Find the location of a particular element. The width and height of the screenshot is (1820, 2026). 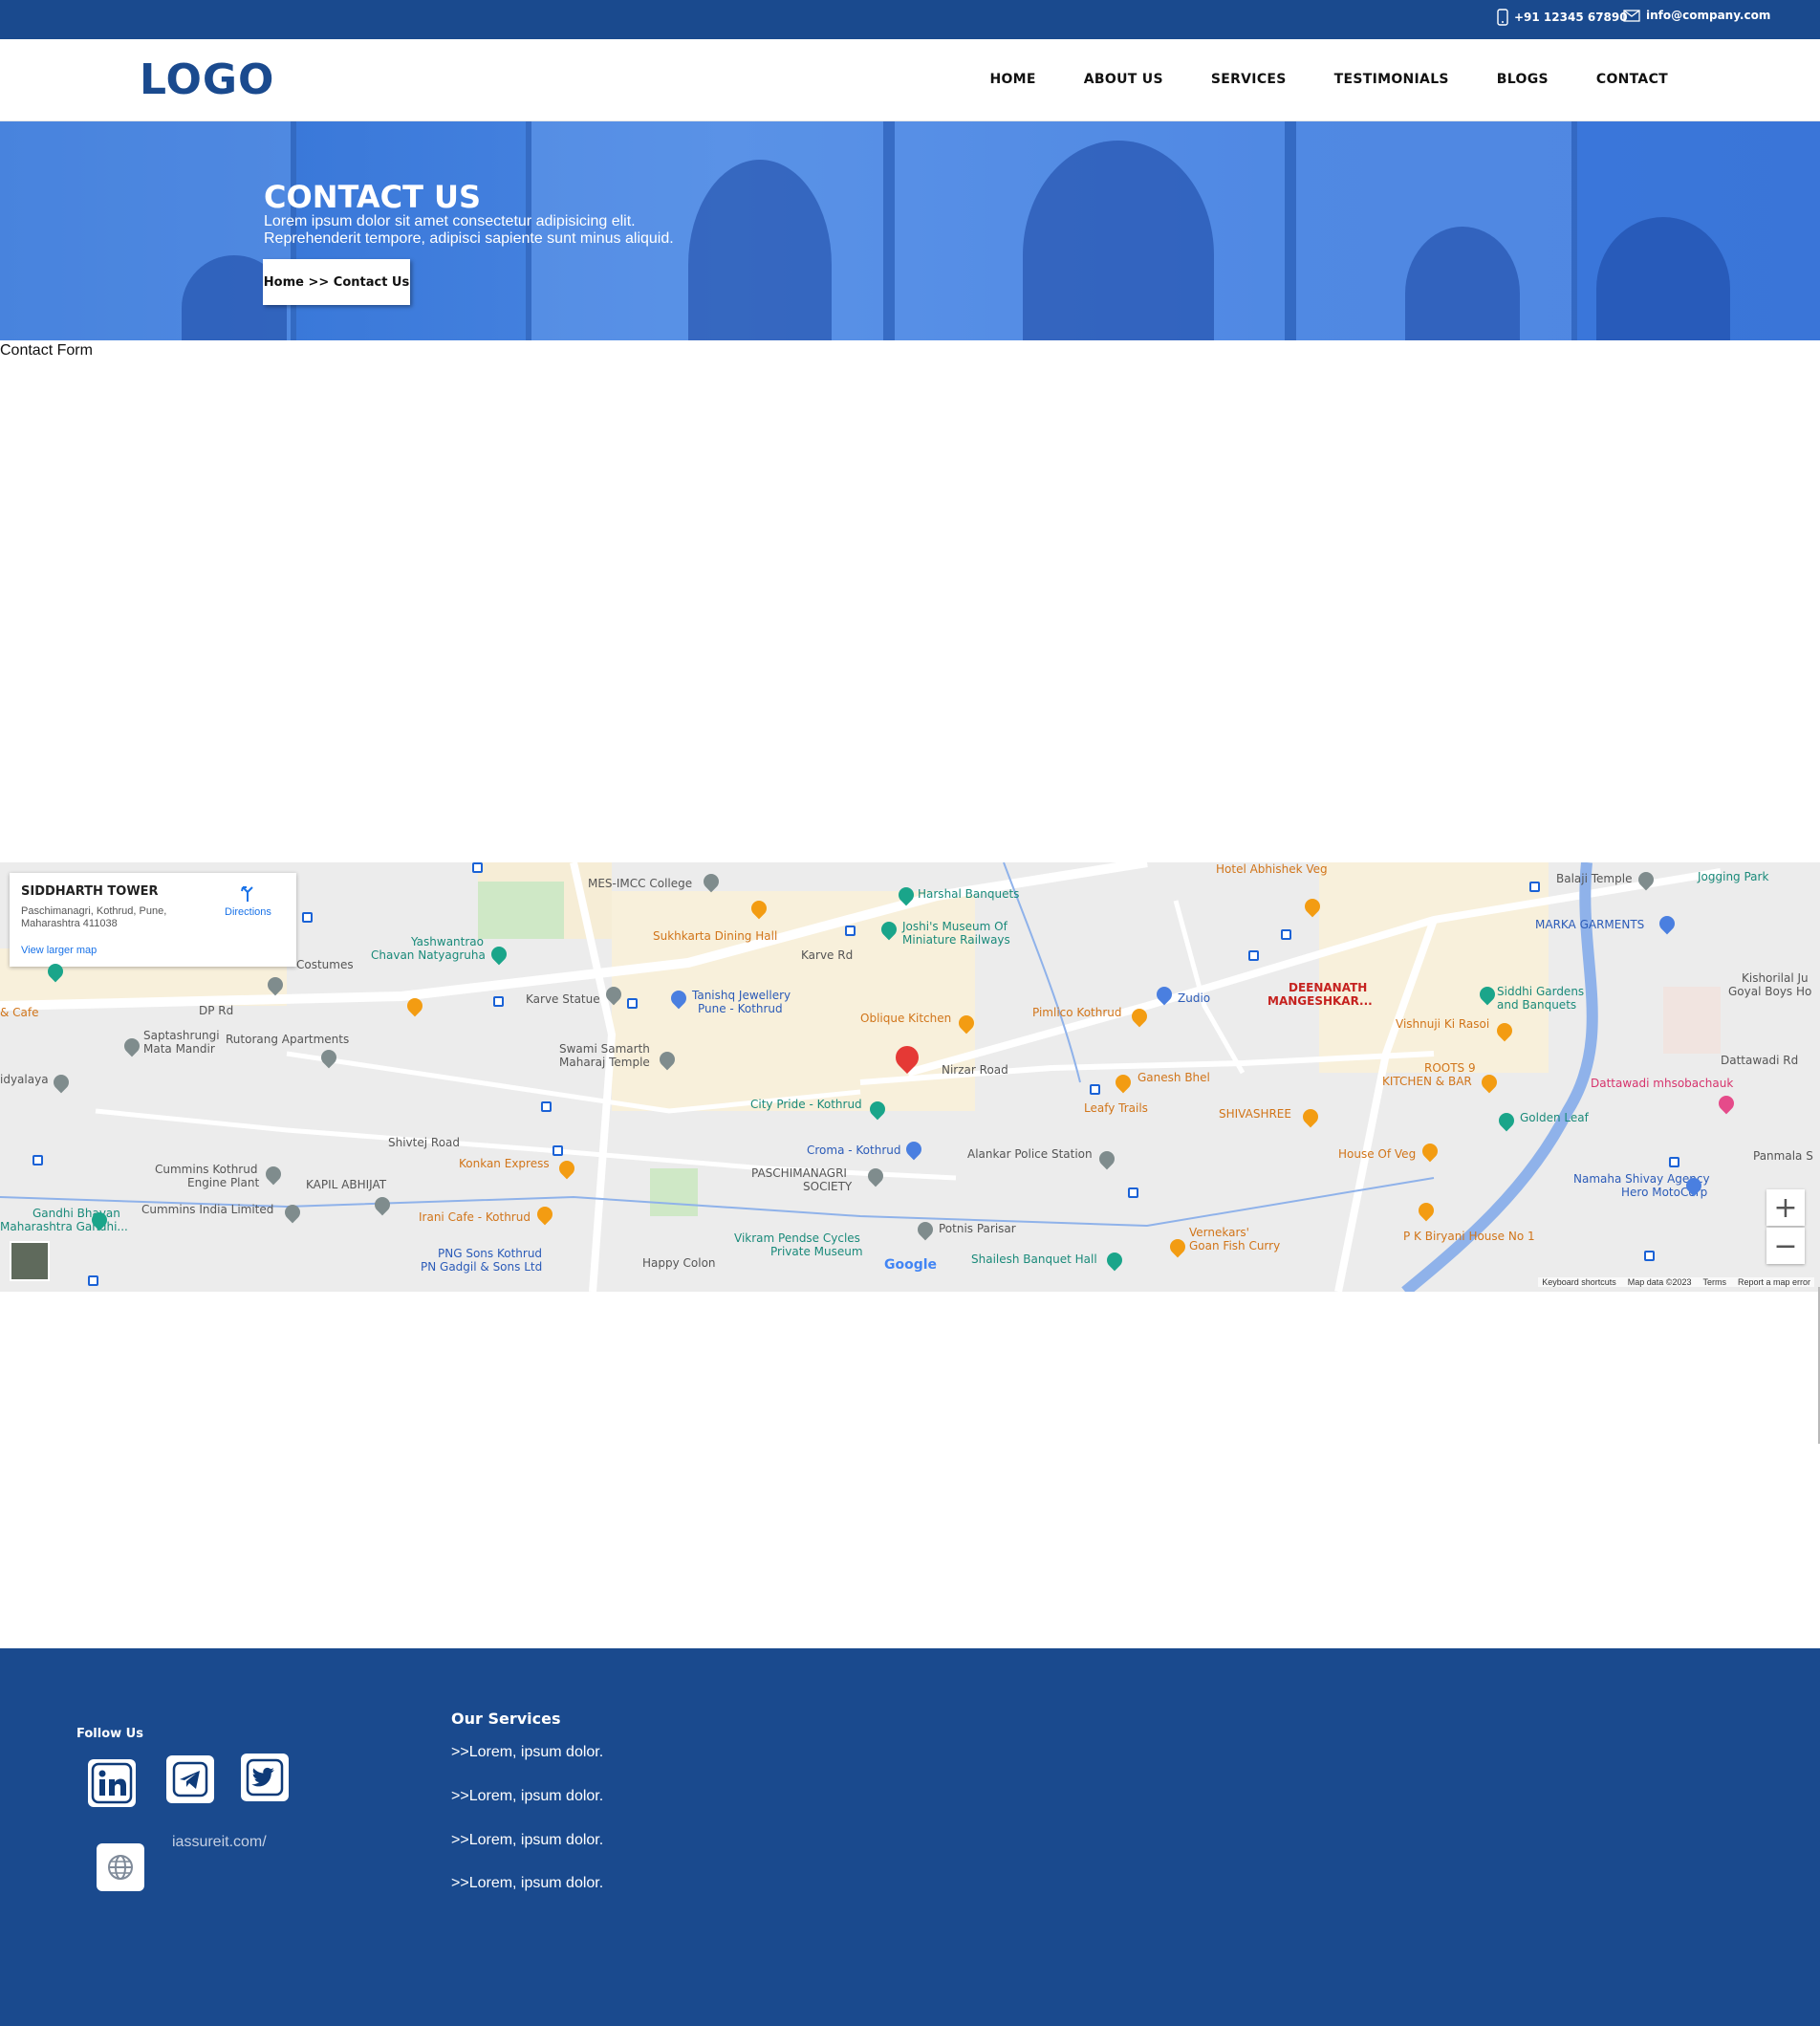

directions-button: Directions is located at coordinates (248, 901).